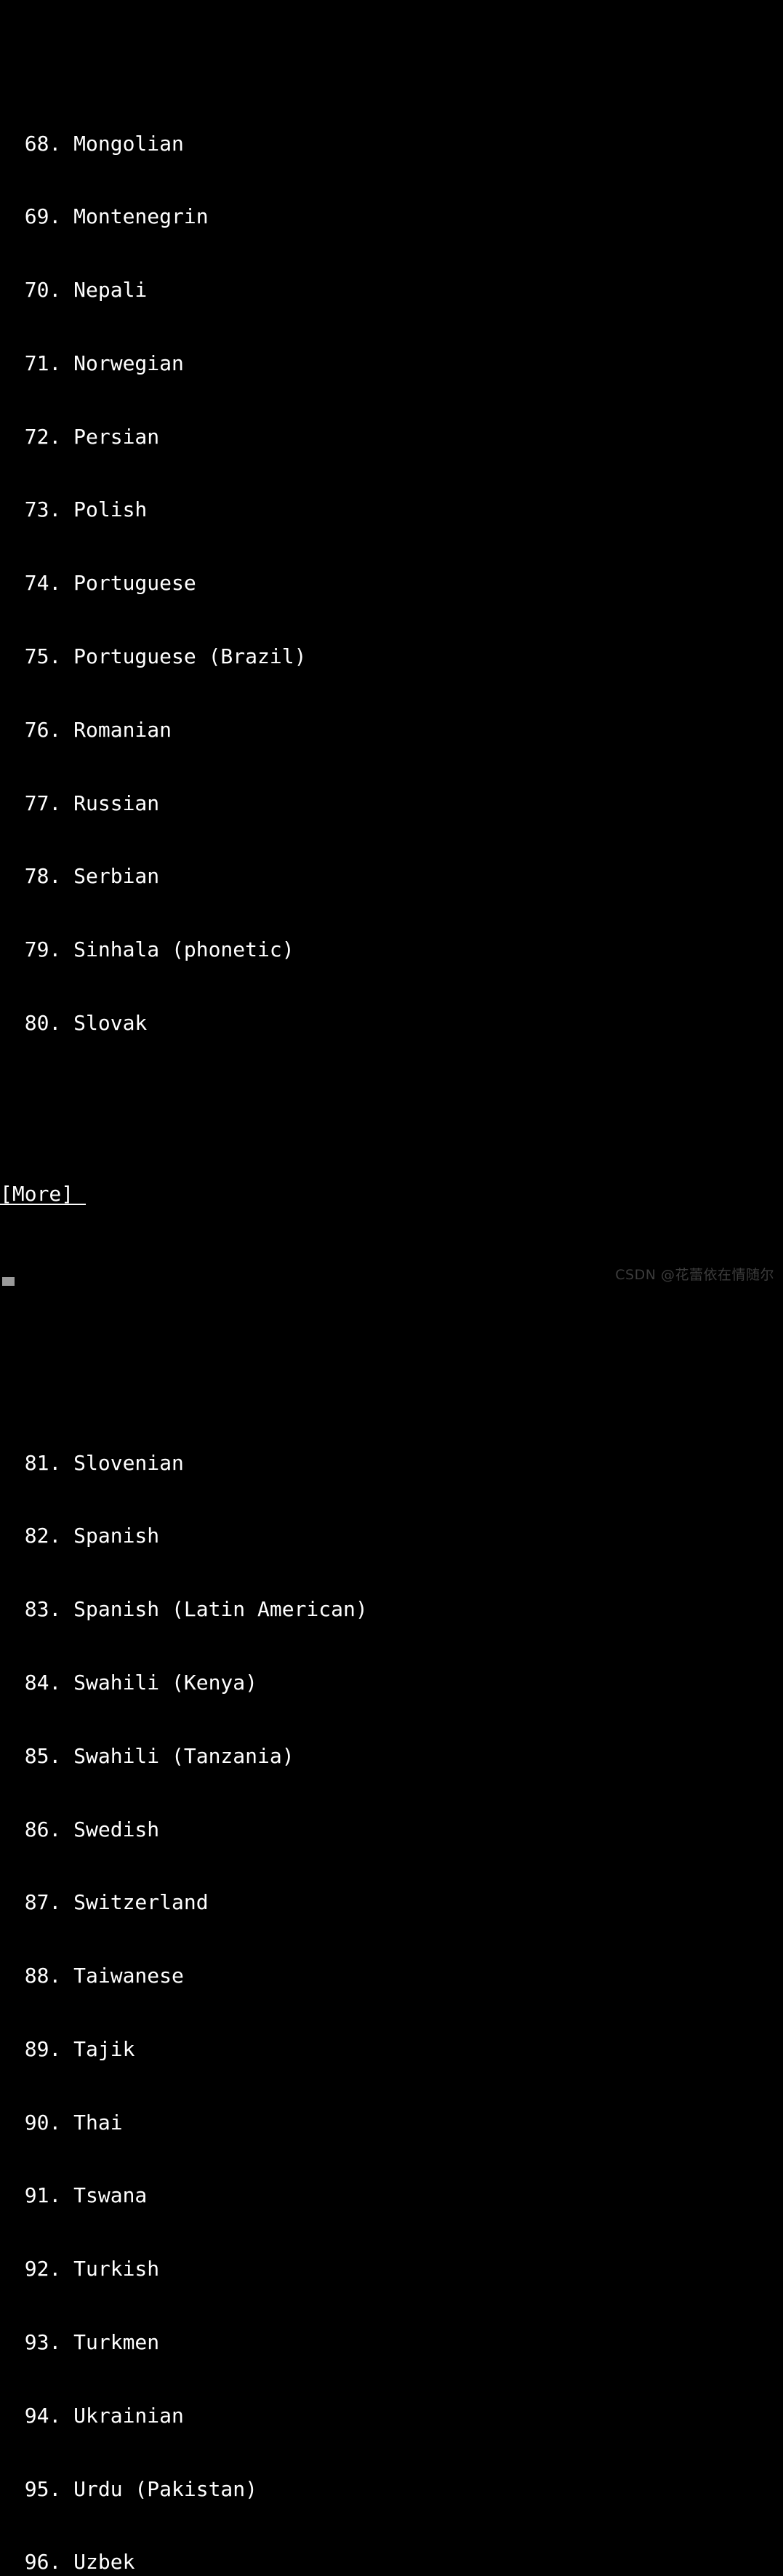  I want to click on list-item: 70. Nepali, so click(74, 290).